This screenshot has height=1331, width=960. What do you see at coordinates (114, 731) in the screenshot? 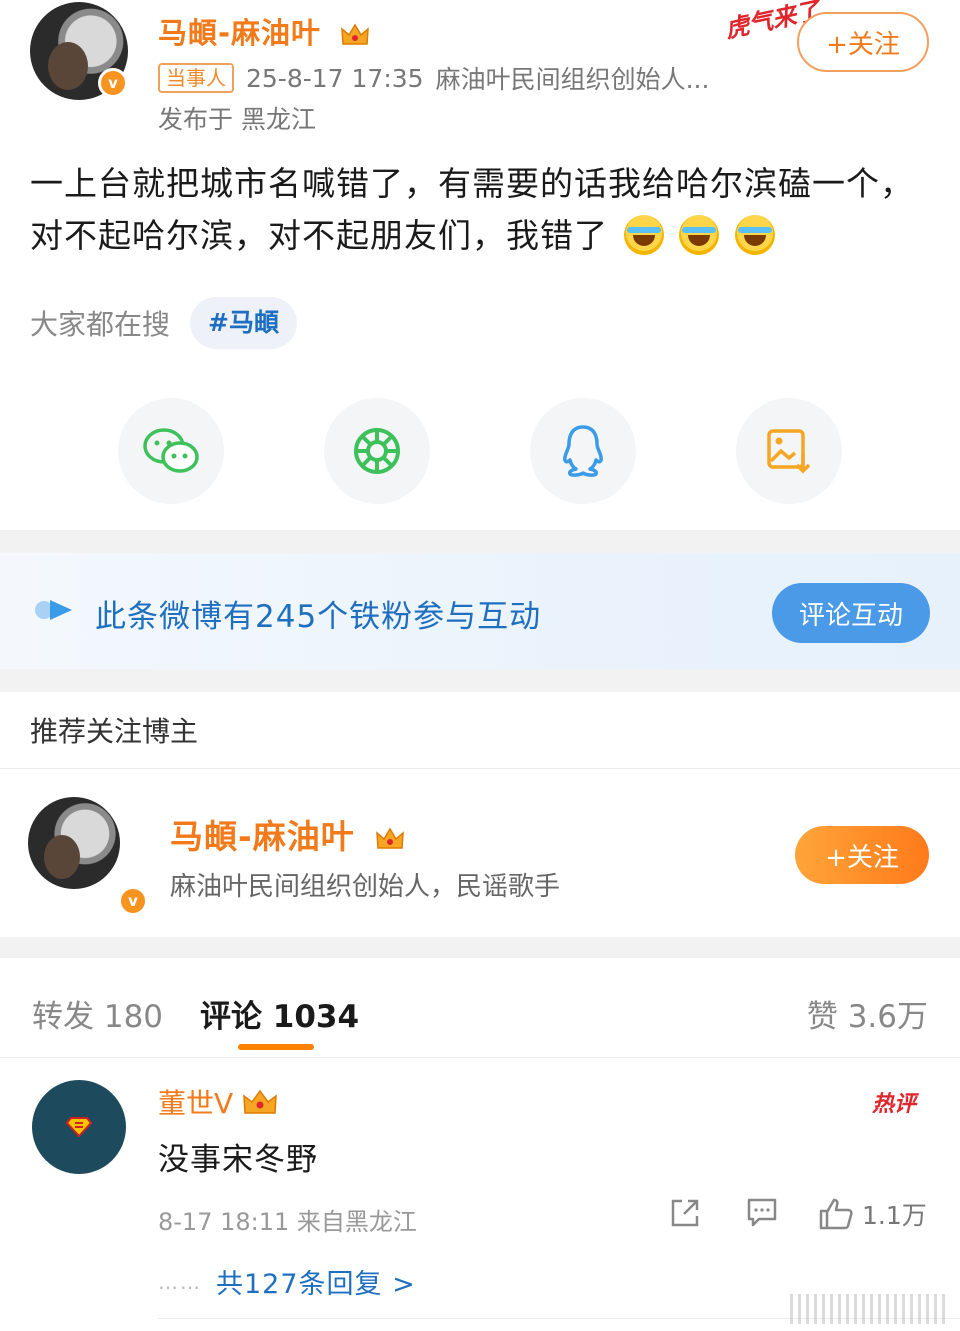
I see `recommend-title: 推荐关注博主` at bounding box center [114, 731].